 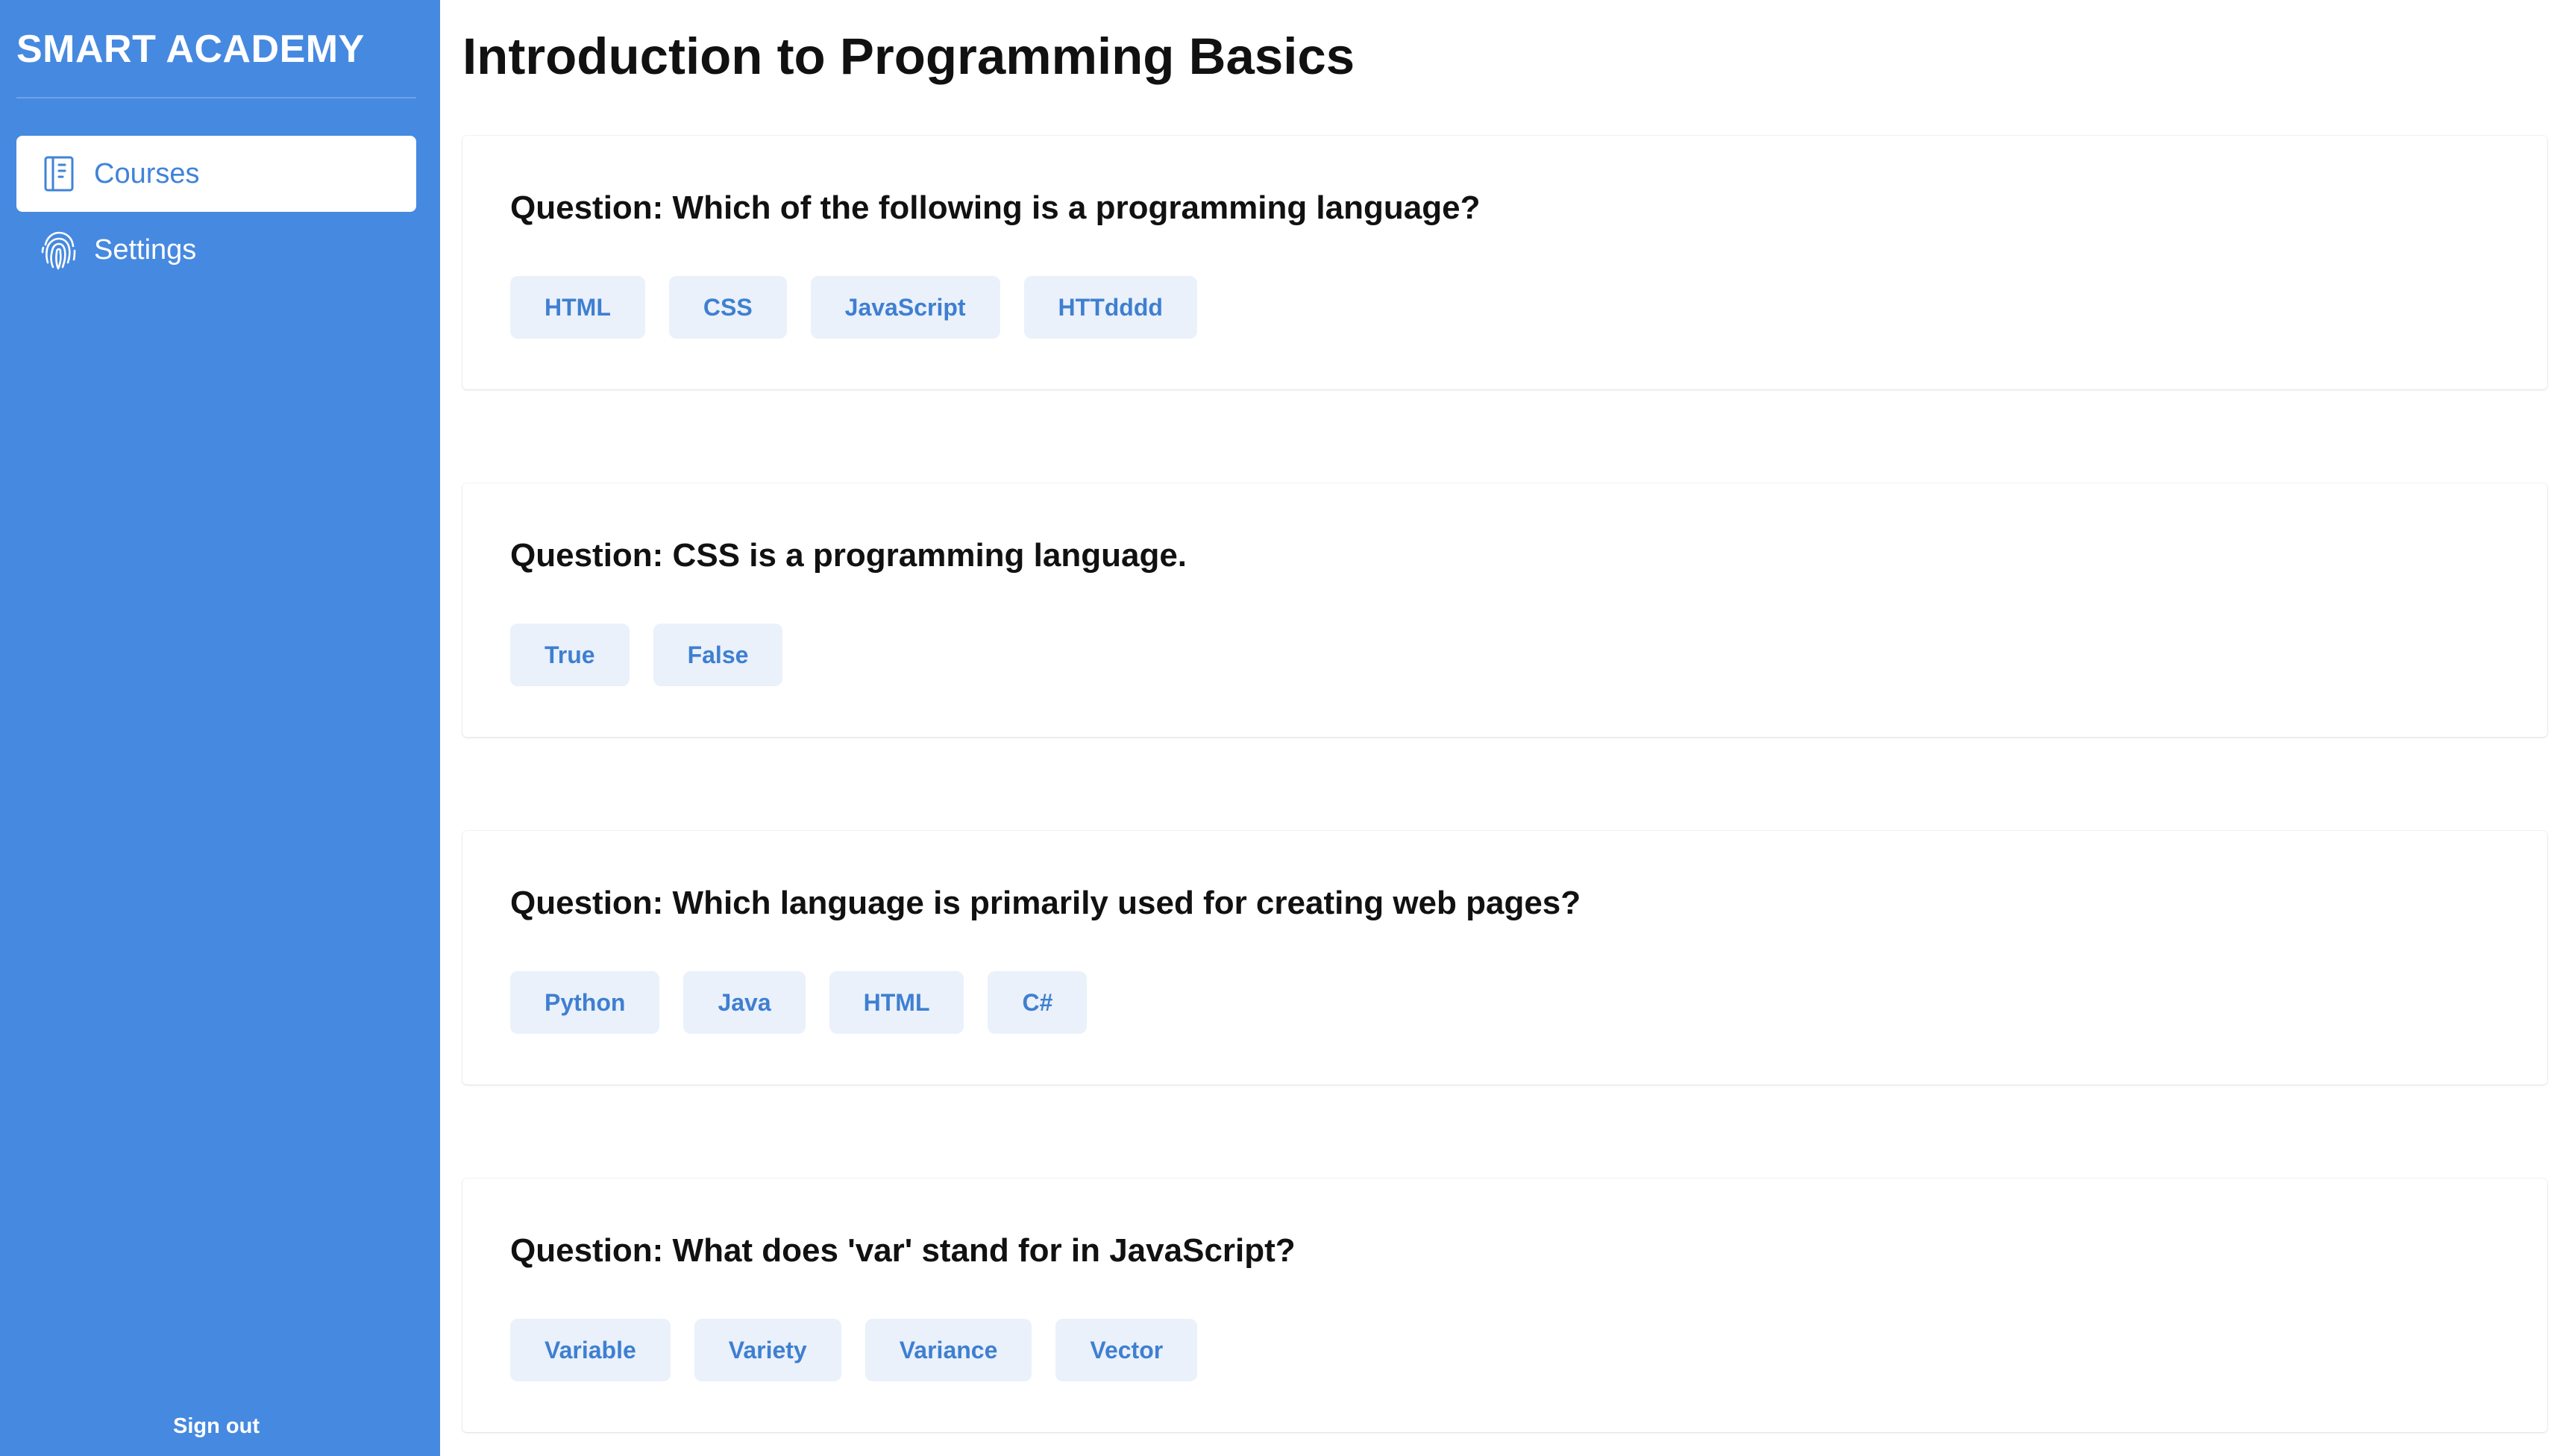 I want to click on options-group: Python Java HTML C#, so click(x=799, y=1002).